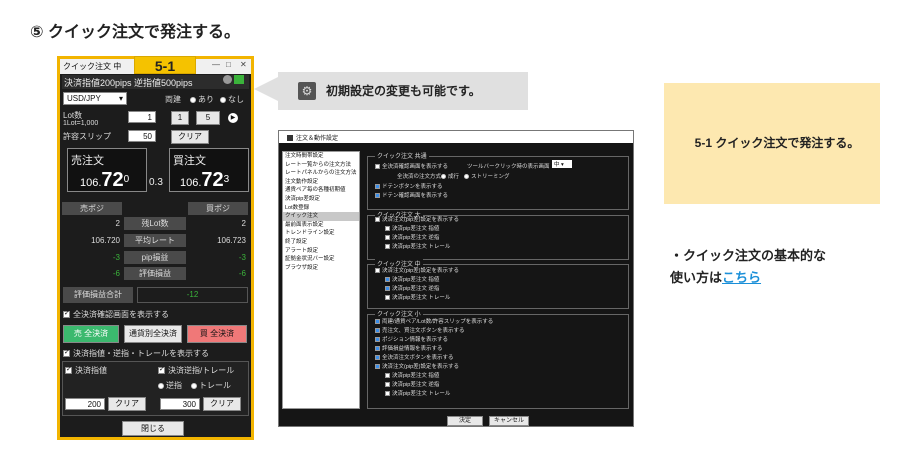  I want to click on stop-checkbox: 決済逆指/トレール, so click(196, 370).